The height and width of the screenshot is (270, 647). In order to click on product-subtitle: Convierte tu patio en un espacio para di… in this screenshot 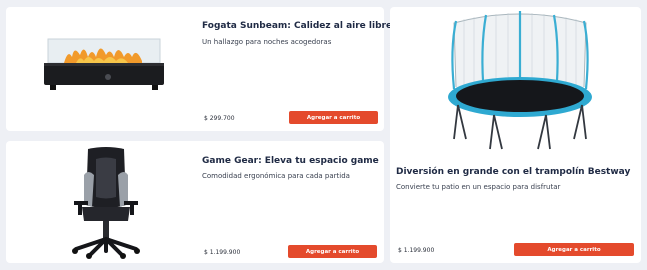, I will do `click(478, 187)`.